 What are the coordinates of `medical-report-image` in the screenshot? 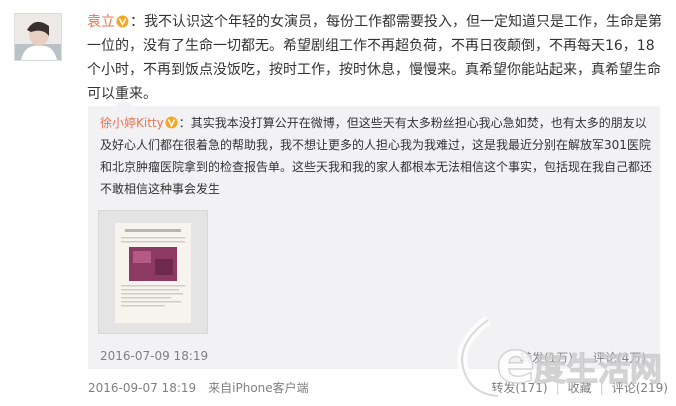 It's located at (153, 272).